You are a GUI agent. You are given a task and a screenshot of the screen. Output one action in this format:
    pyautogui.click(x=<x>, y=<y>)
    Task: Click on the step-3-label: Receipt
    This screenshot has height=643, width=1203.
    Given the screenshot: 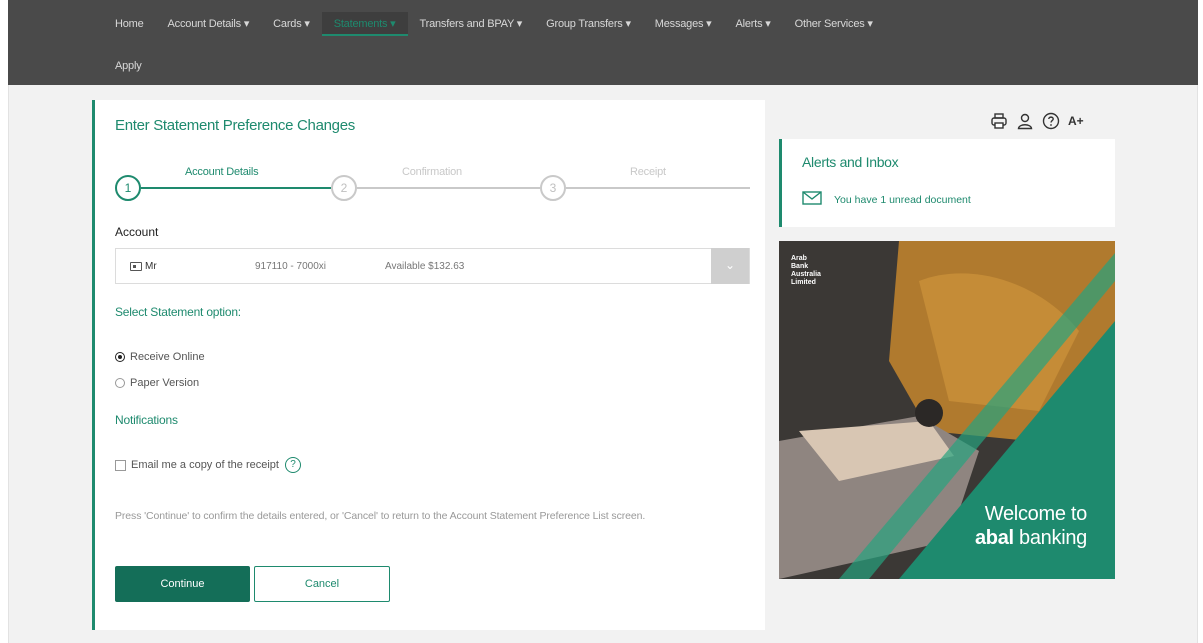 What is the action you would take?
    pyautogui.click(x=648, y=172)
    